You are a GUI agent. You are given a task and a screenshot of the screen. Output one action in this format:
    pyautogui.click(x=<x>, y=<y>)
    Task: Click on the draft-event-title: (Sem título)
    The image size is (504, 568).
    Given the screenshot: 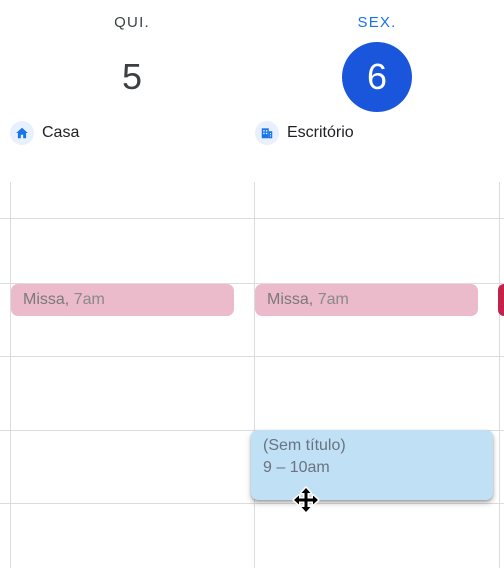 What is the action you would take?
    pyautogui.click(x=304, y=445)
    